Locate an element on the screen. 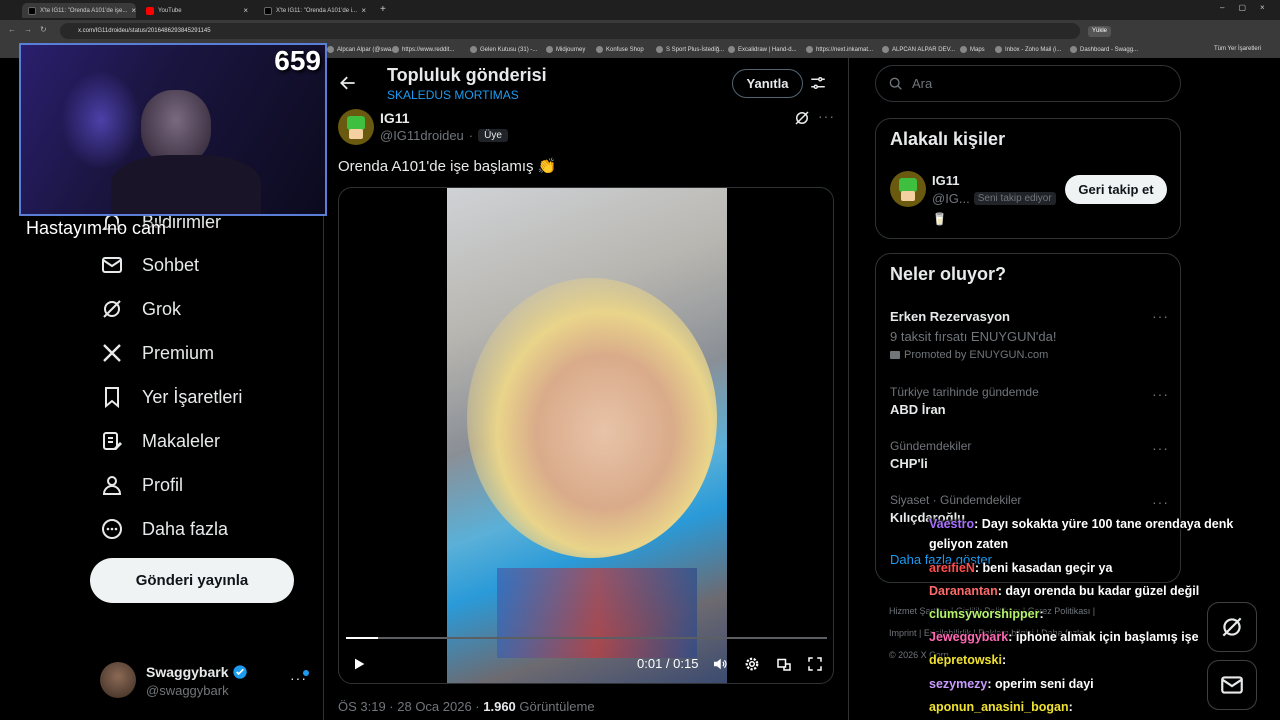 The image size is (1280, 720). bookmark-item: Maps is located at coordinates (972, 49).